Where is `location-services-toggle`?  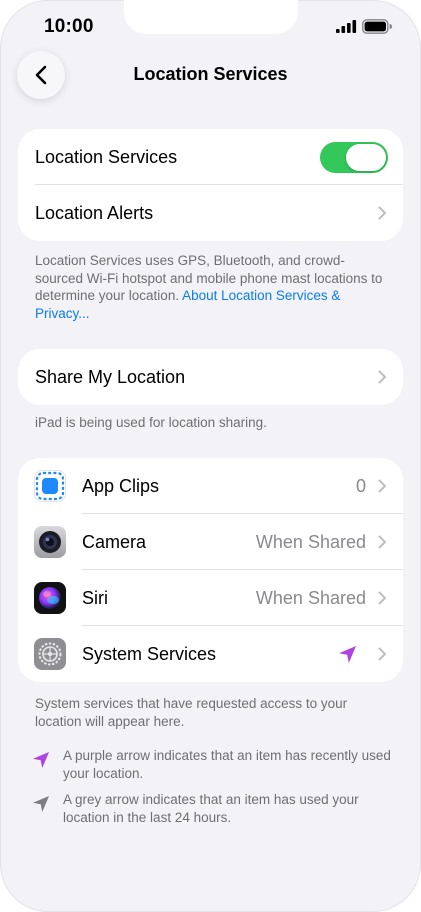
location-services-toggle is located at coordinates (354, 157).